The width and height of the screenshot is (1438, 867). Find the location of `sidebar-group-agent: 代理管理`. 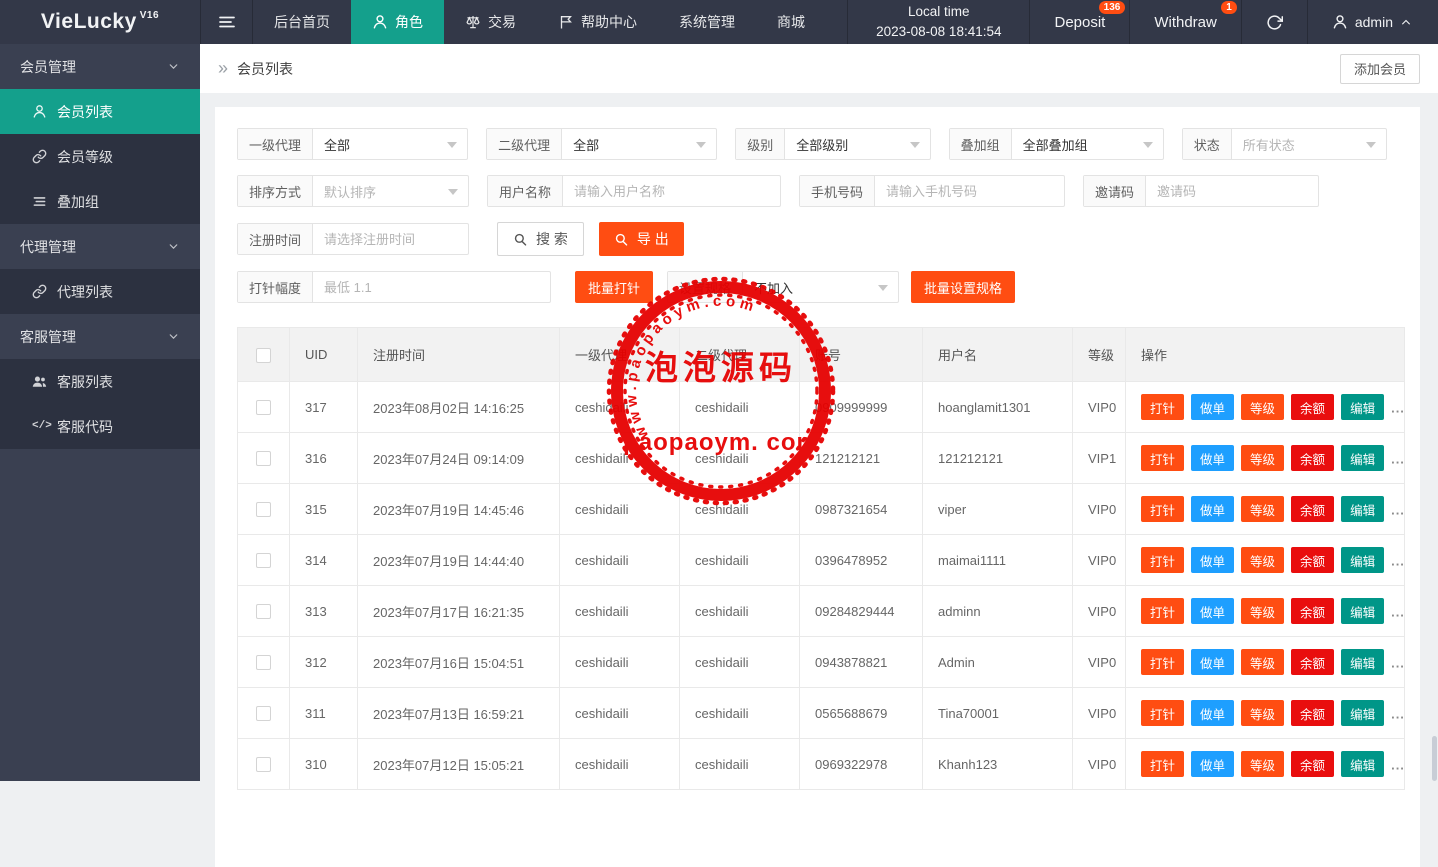

sidebar-group-agent: 代理管理 is located at coordinates (100, 246).